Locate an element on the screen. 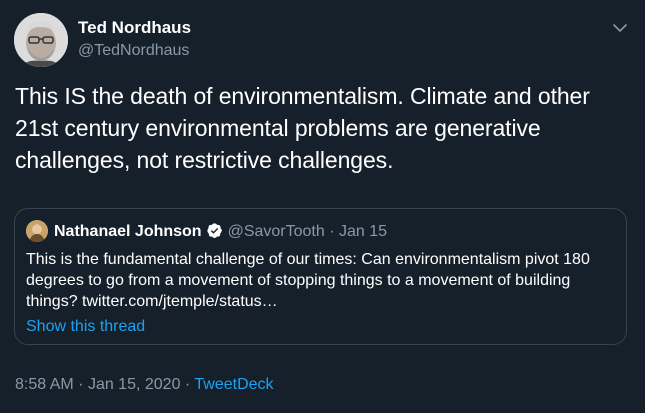 The image size is (645, 413). author-handle: @TedNordhaus is located at coordinates (134, 50).